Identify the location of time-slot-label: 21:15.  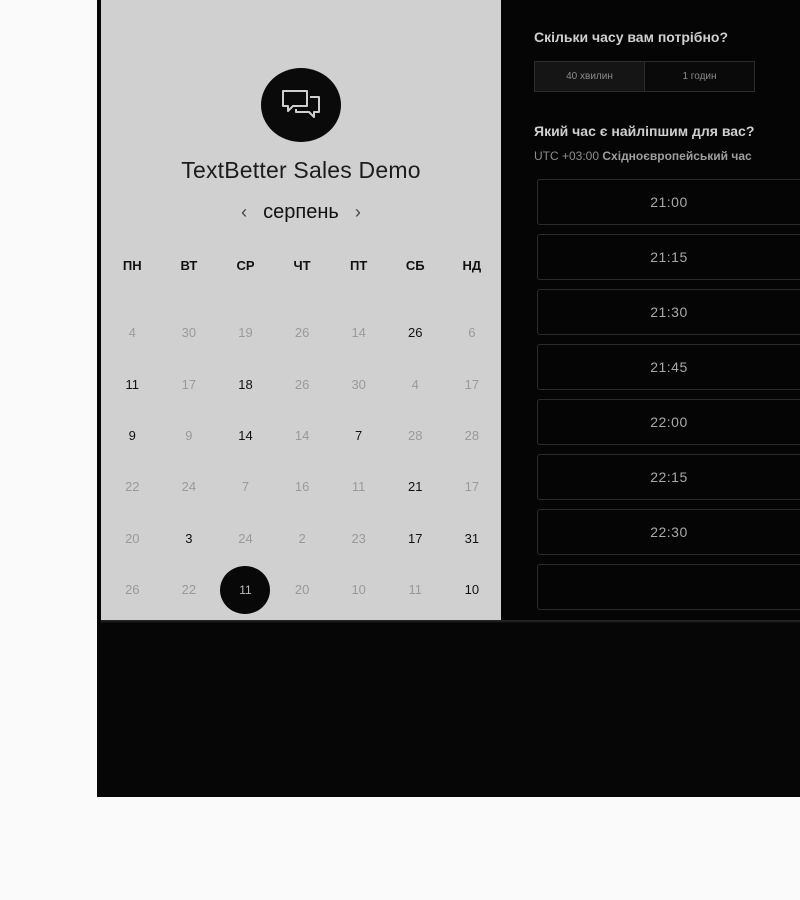
(669, 257).